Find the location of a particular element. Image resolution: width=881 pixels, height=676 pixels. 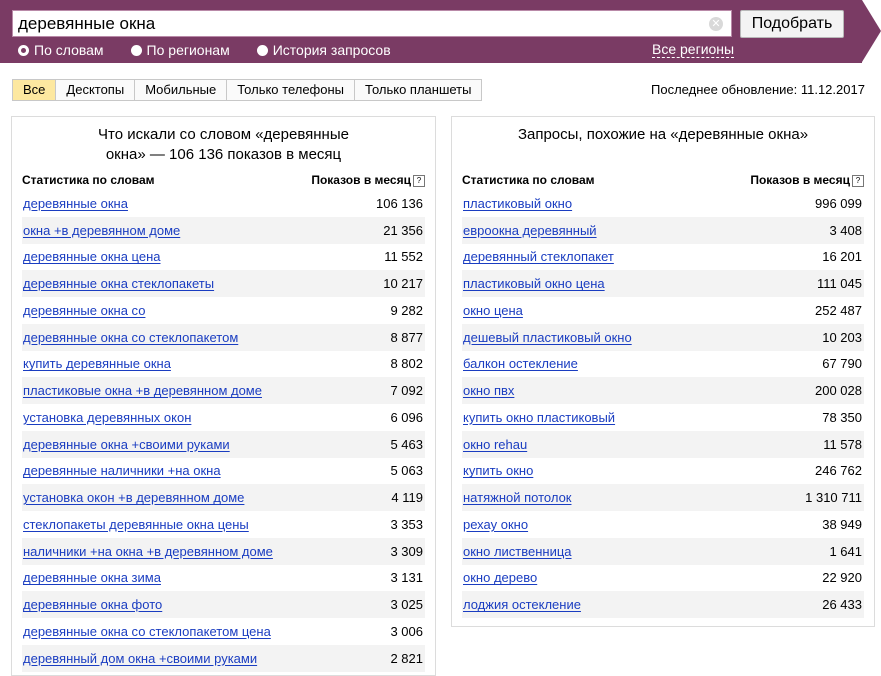

mode-by-regions: По регионам is located at coordinates (180, 50).